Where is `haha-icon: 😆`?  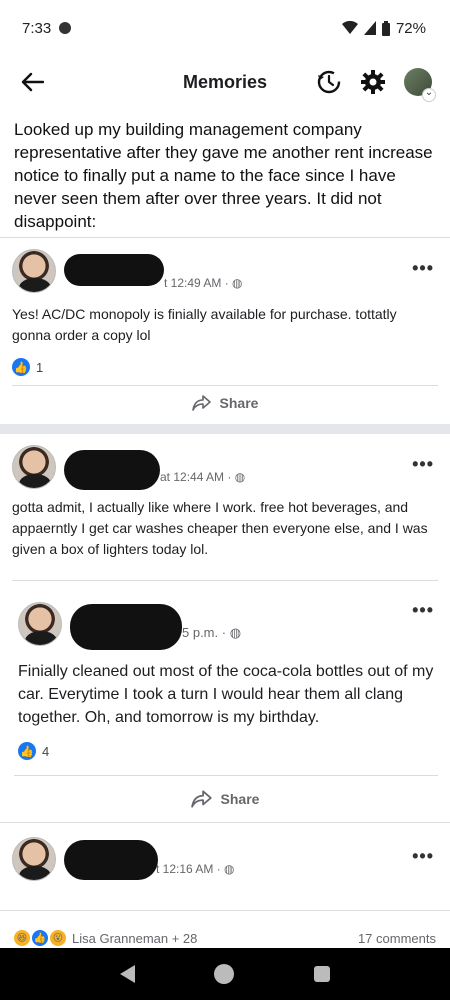
haha-icon: 😆 is located at coordinates (22, 938).